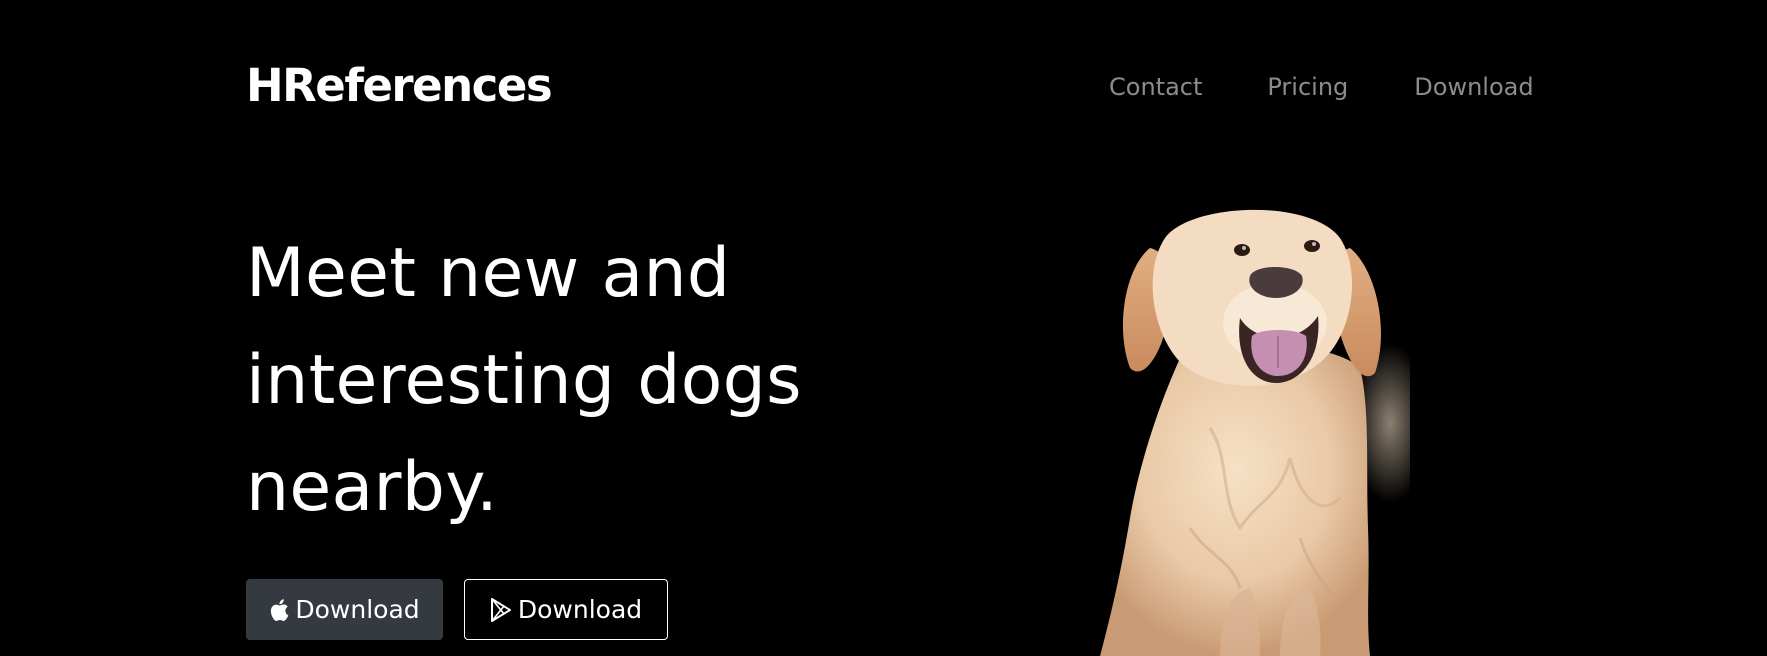 The height and width of the screenshot is (656, 1767). I want to click on google-play-download-label: Download, so click(580, 609).